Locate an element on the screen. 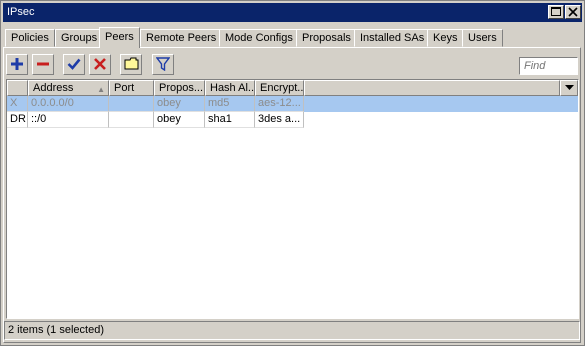  cell-address: 0.0.0.0/0 is located at coordinates (68, 104).